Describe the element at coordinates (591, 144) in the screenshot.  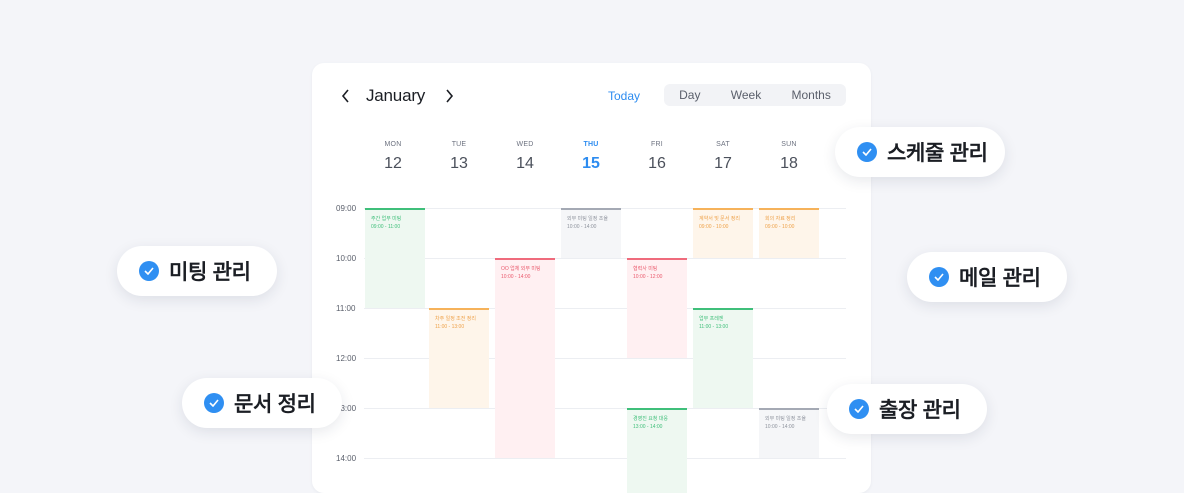
I see `weekday-label: THU` at that location.